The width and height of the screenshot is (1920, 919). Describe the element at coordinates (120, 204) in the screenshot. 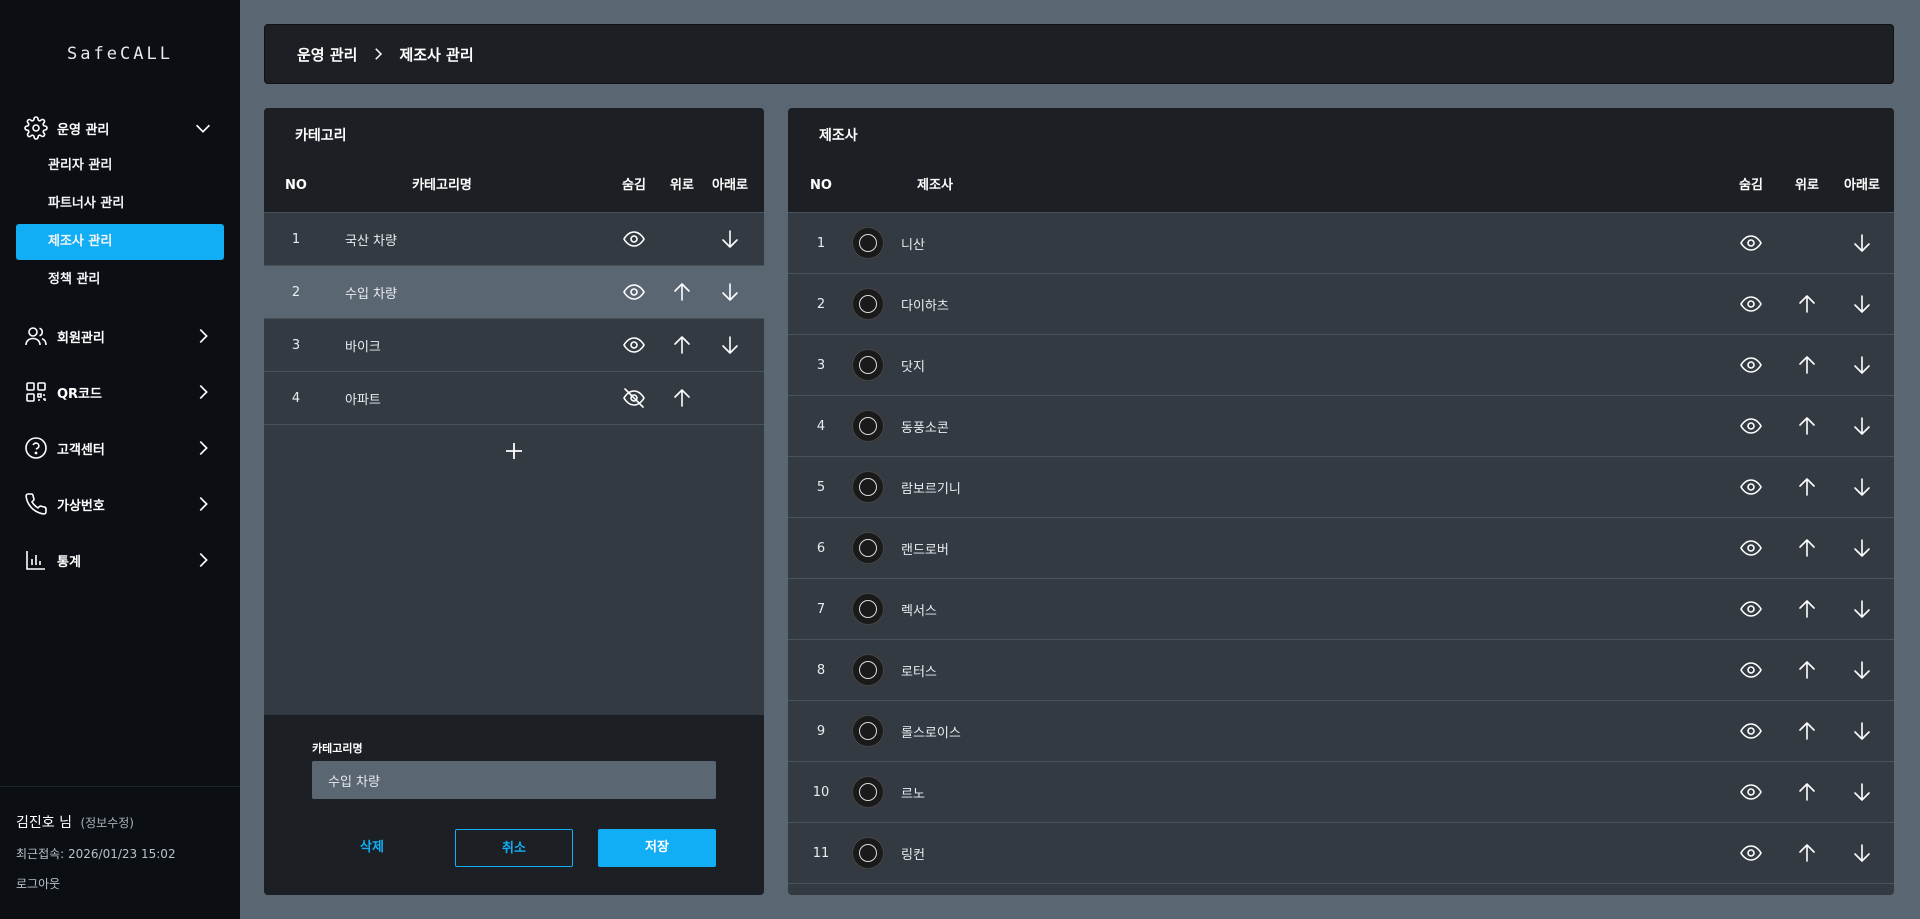

I see `sidebar-item-partner: 파트너사 관리` at that location.